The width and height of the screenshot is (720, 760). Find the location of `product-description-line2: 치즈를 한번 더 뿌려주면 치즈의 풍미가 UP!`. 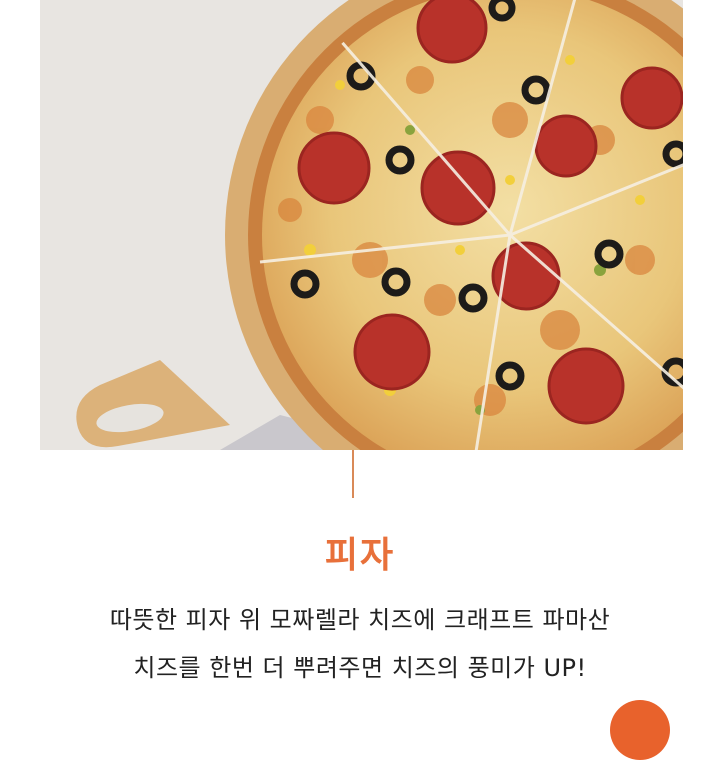

product-description-line2: 치즈를 한번 더 뿌려주면 치즈의 풍미가 UP! is located at coordinates (360, 668).